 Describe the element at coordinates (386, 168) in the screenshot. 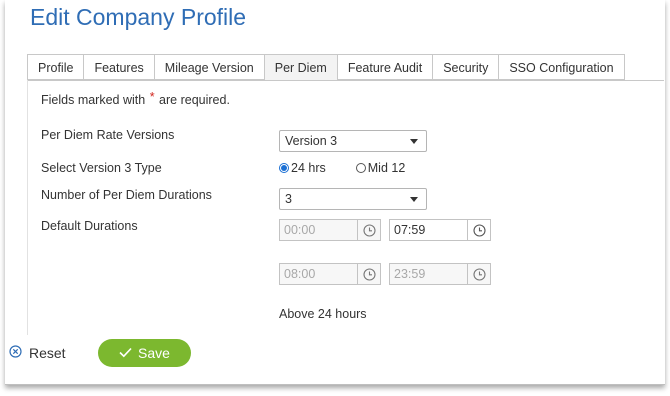

I see `radio-mid12-label: Mid 12` at that location.